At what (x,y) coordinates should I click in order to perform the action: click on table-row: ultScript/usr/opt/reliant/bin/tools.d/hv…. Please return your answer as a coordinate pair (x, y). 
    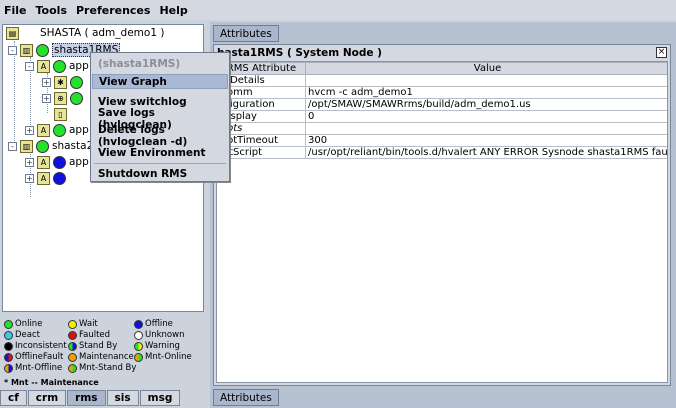
    Looking at the image, I should click on (442, 152).